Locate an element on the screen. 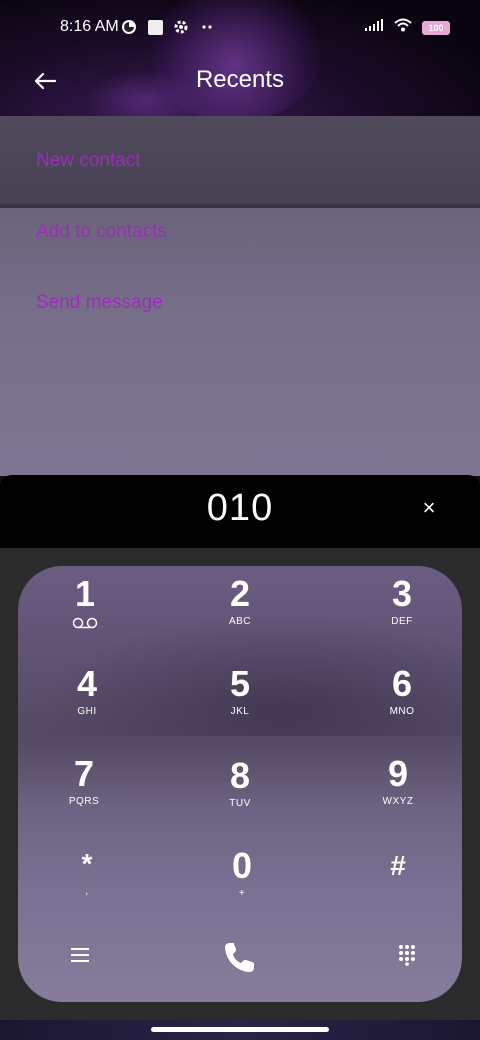 The image size is (480, 1040). more-dots-icon is located at coordinates (207, 27).